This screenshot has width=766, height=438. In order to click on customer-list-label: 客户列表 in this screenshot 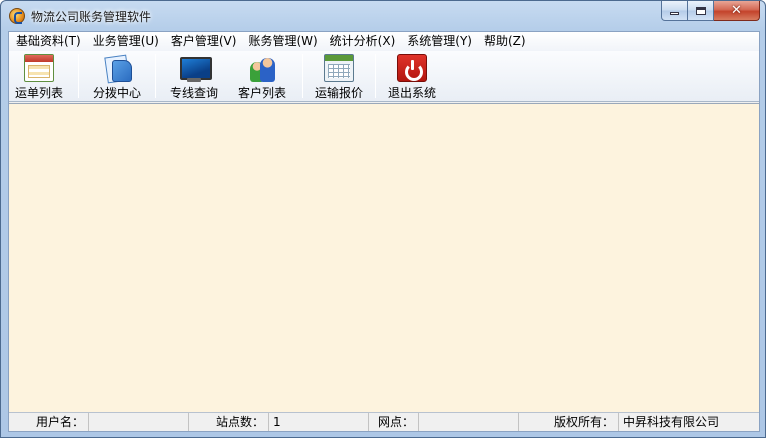, I will do `click(261, 93)`.